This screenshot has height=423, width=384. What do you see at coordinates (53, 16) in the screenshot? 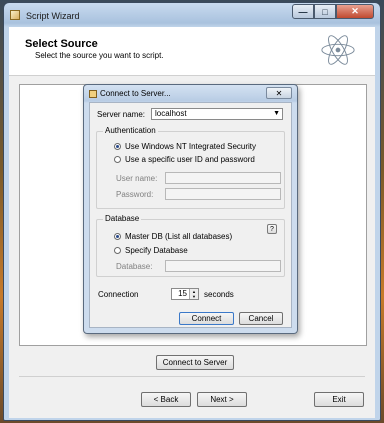
I see `window-title: Script Wizard` at bounding box center [53, 16].